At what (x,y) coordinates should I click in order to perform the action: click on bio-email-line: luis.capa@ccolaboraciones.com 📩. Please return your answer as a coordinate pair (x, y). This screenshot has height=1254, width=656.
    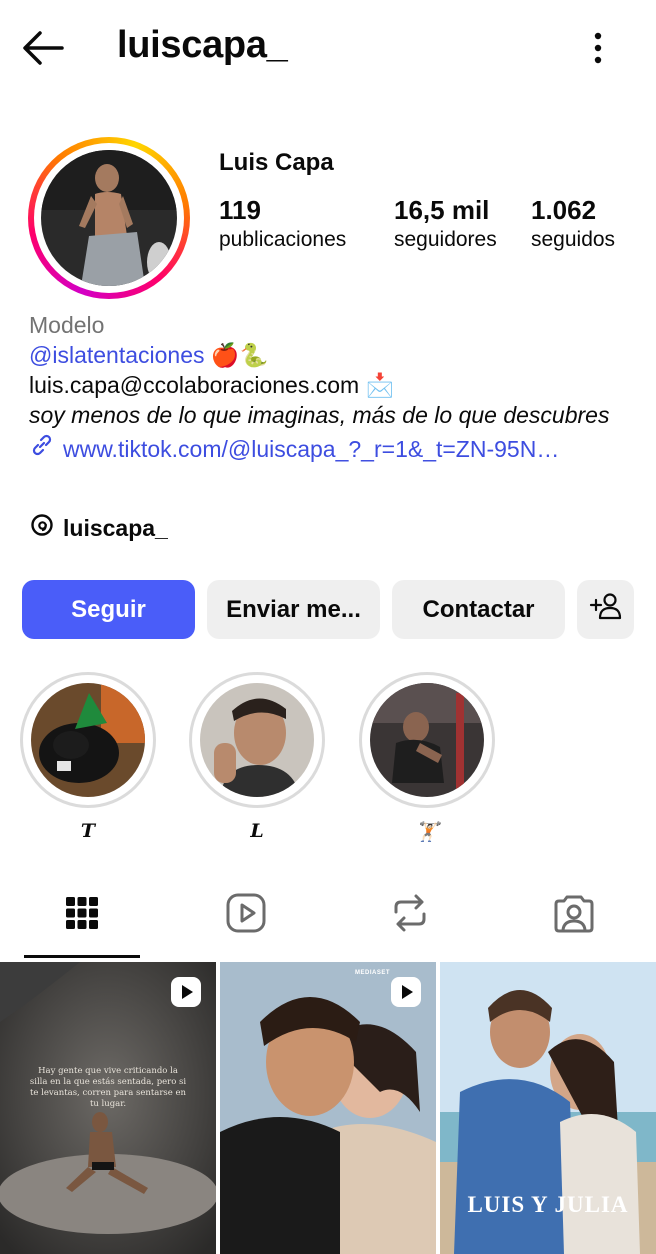
    Looking at the image, I should click on (329, 385).